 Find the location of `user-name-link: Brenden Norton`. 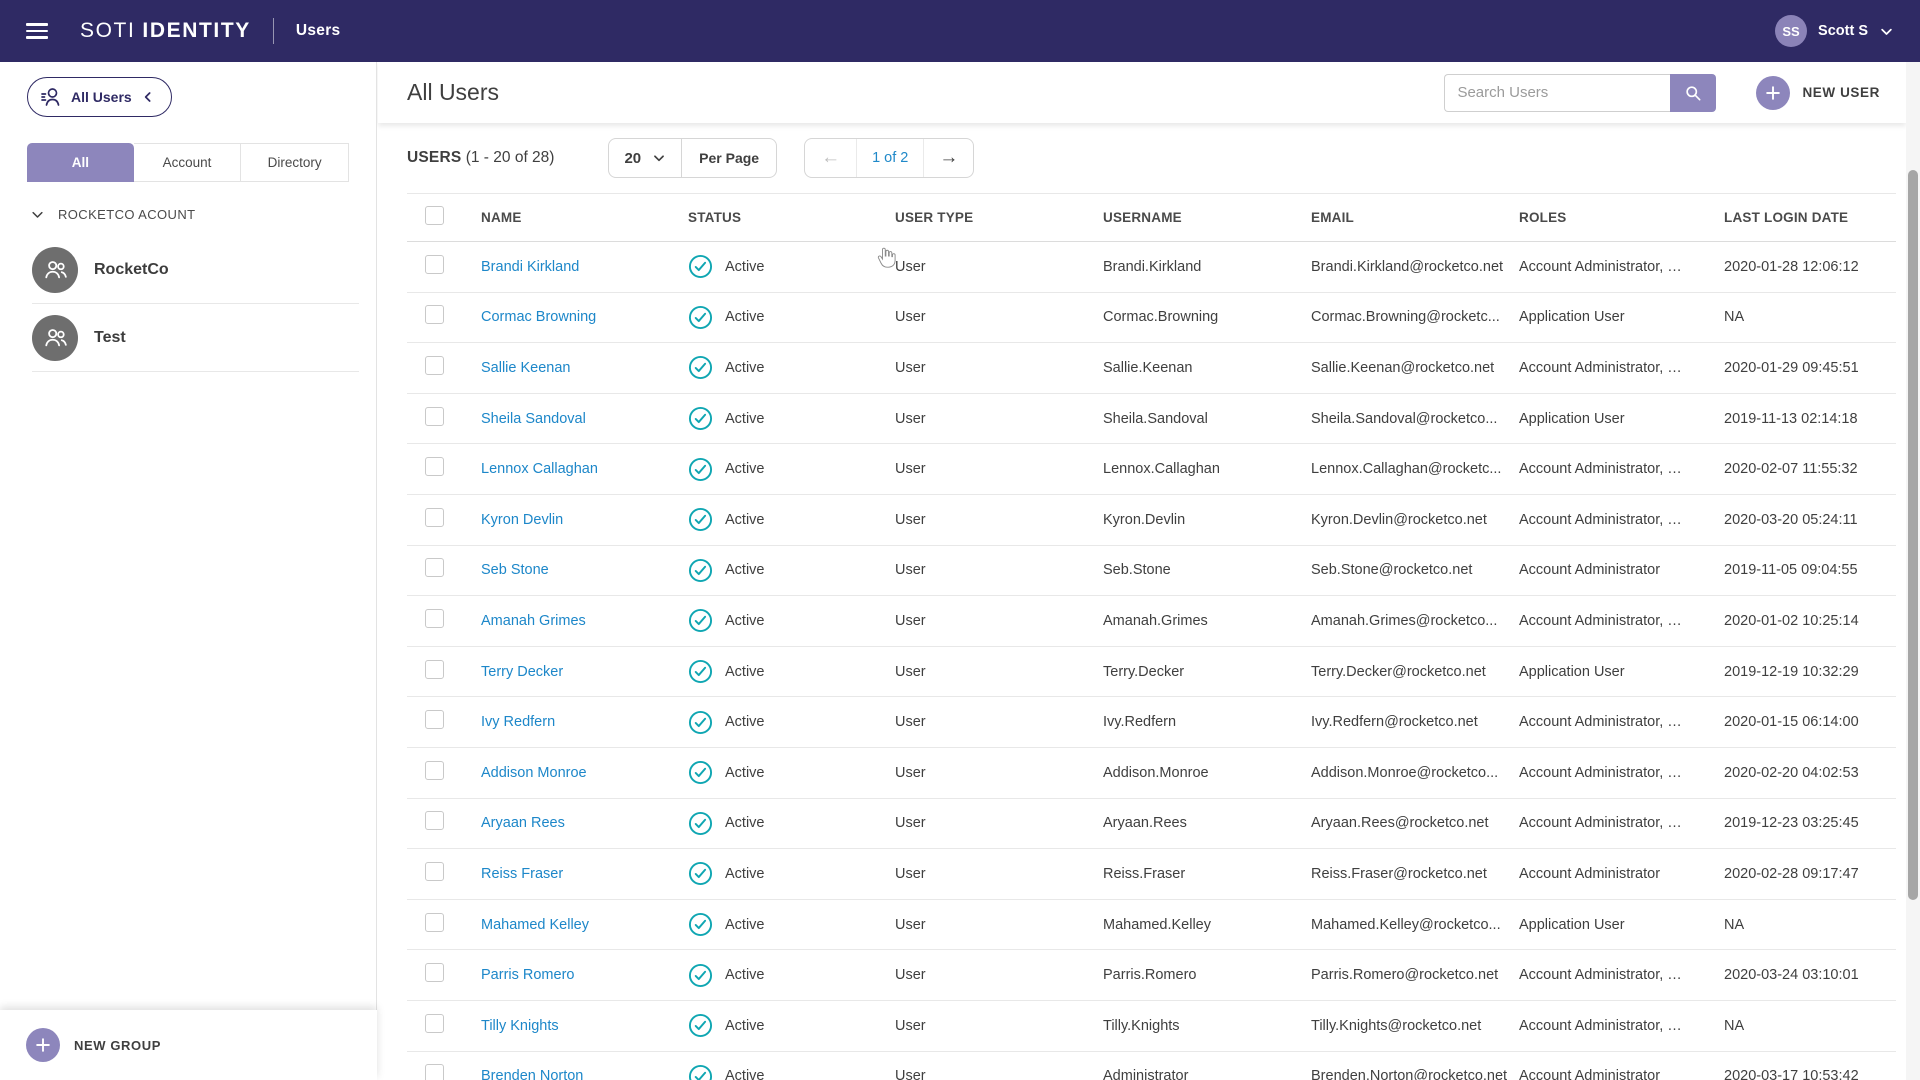

user-name-link: Brenden Norton is located at coordinates (584, 1074).